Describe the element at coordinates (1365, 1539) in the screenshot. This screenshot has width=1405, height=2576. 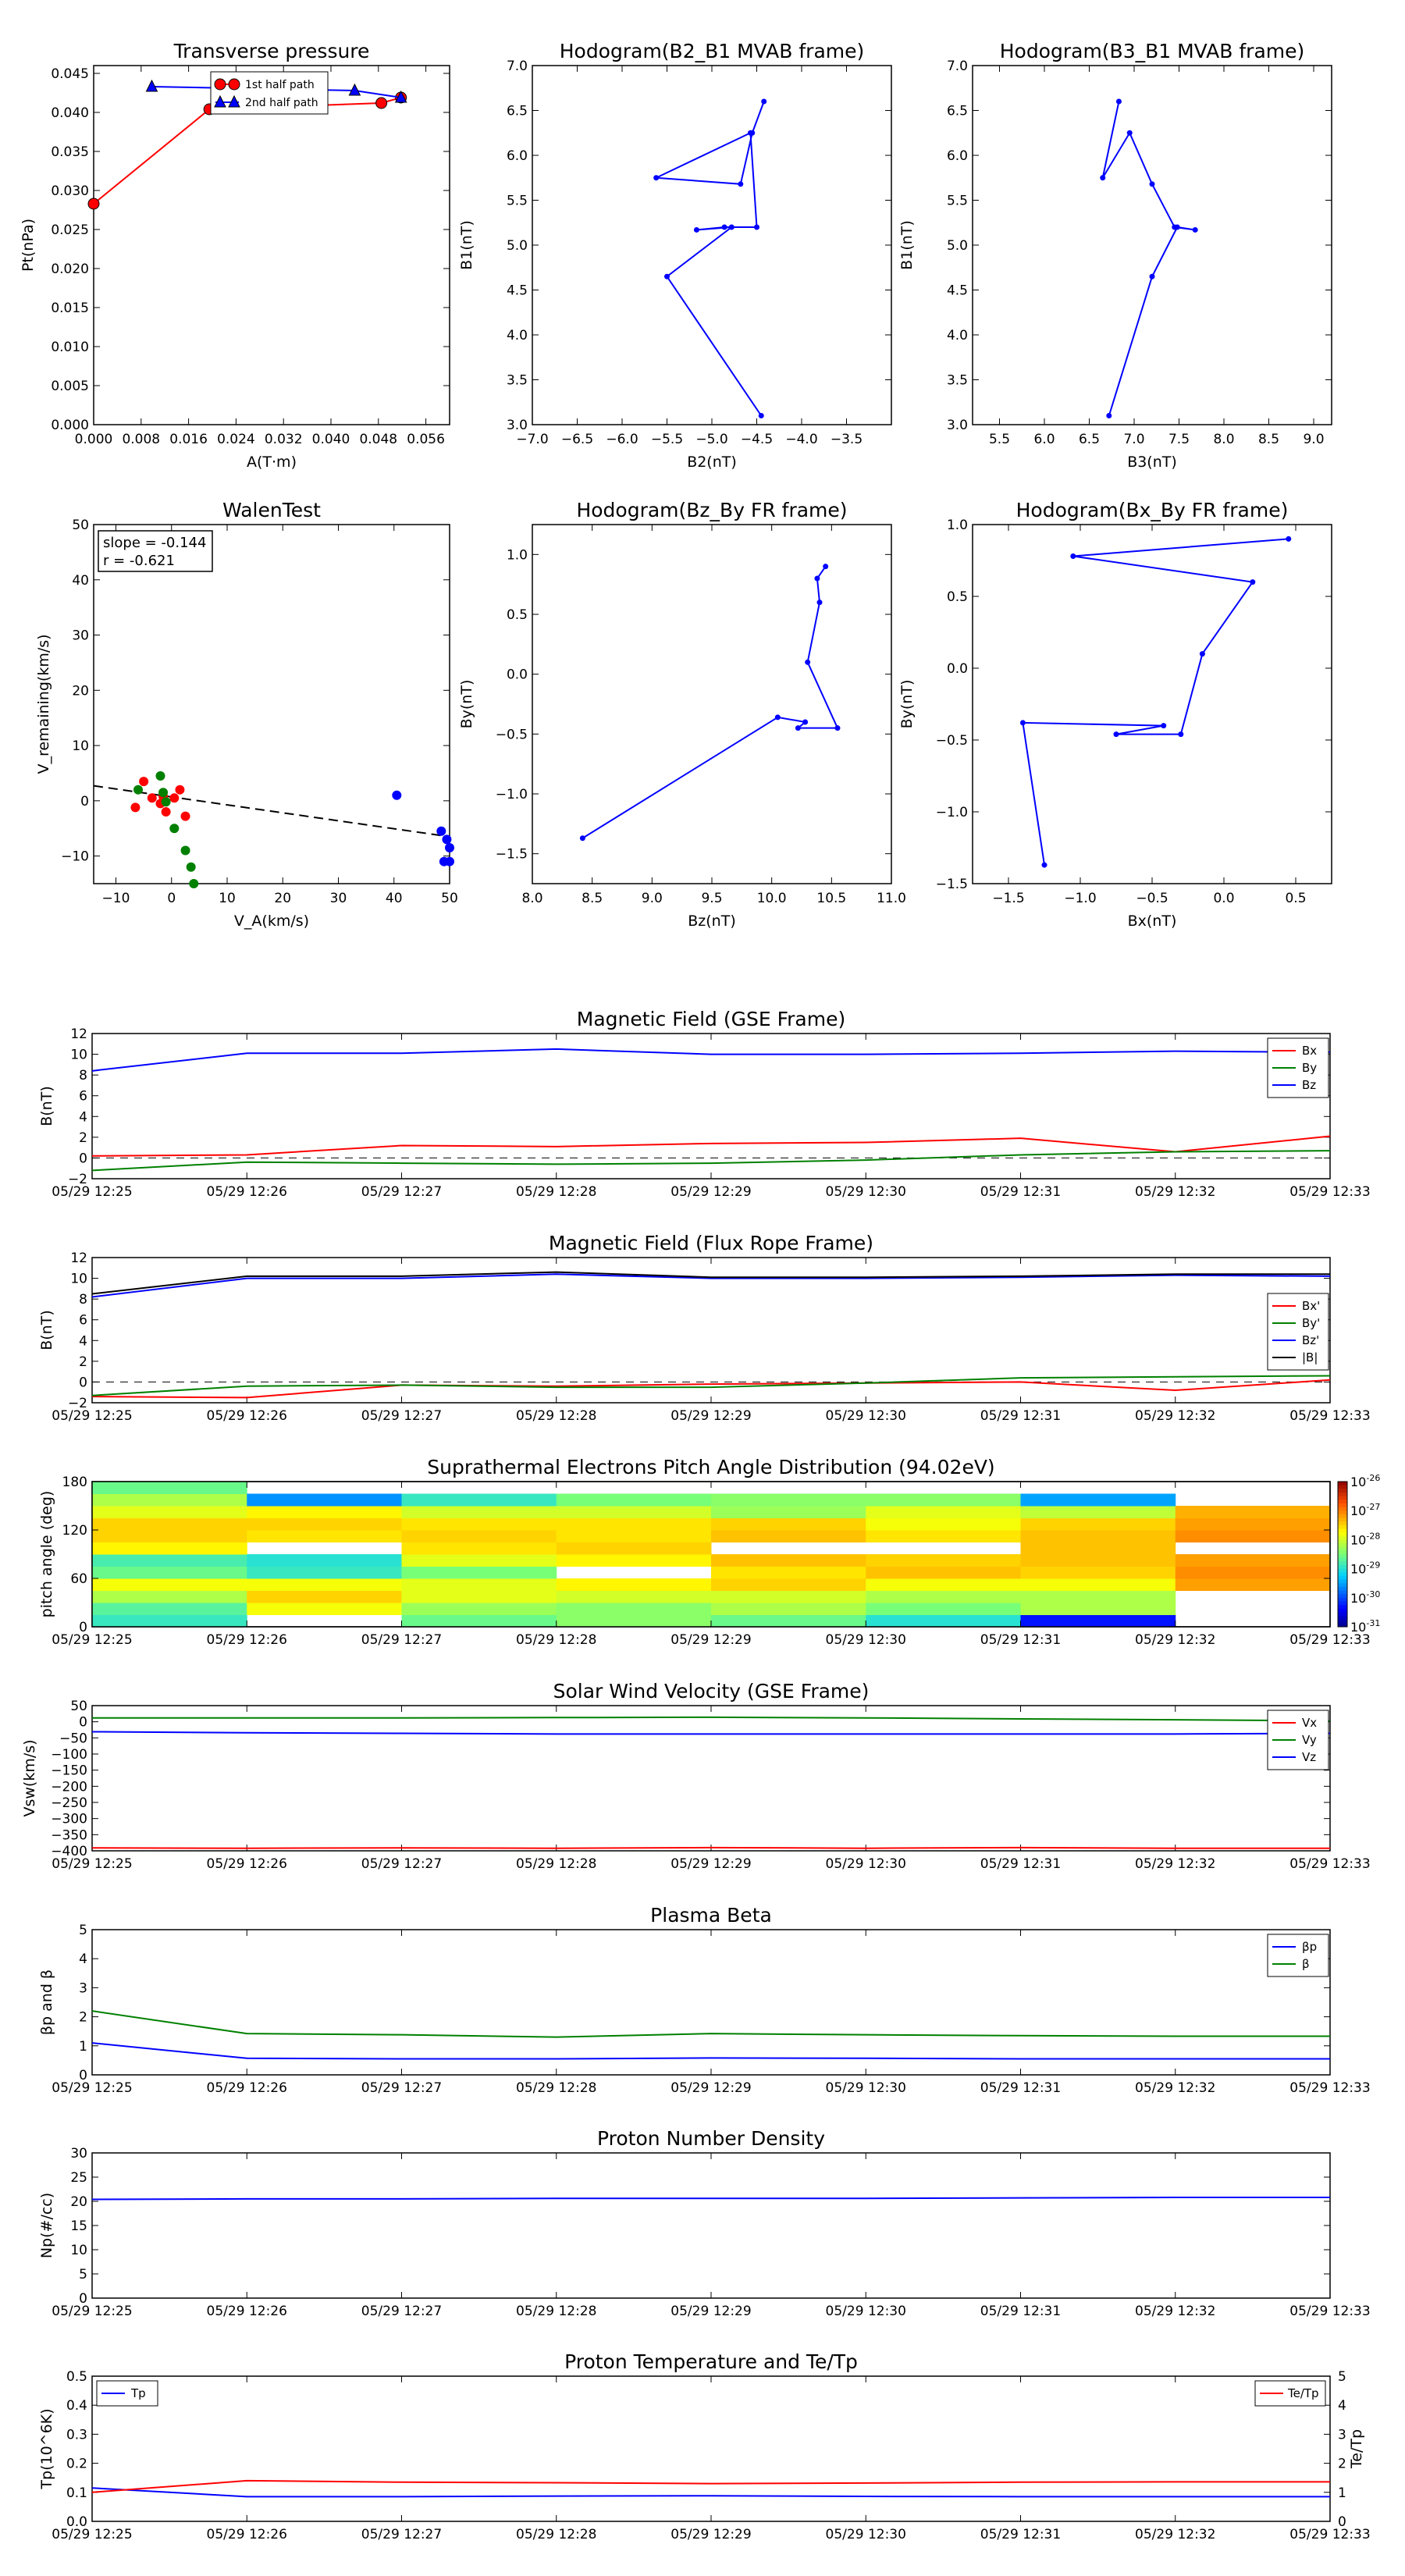
I see `colorbar-tick-label: 10-28` at that location.